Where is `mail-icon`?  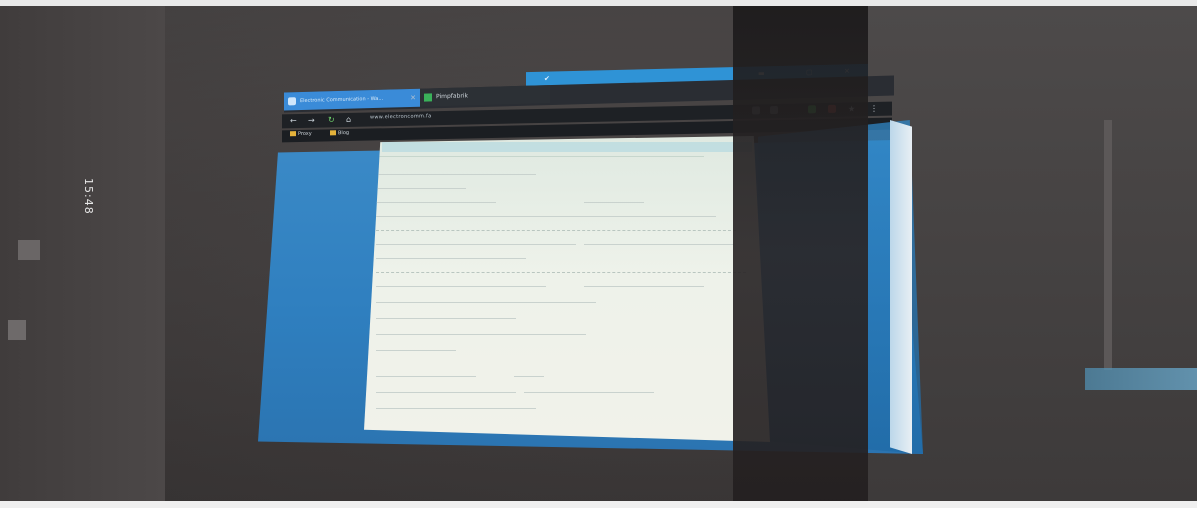
mail-icon is located at coordinates (292, 101).